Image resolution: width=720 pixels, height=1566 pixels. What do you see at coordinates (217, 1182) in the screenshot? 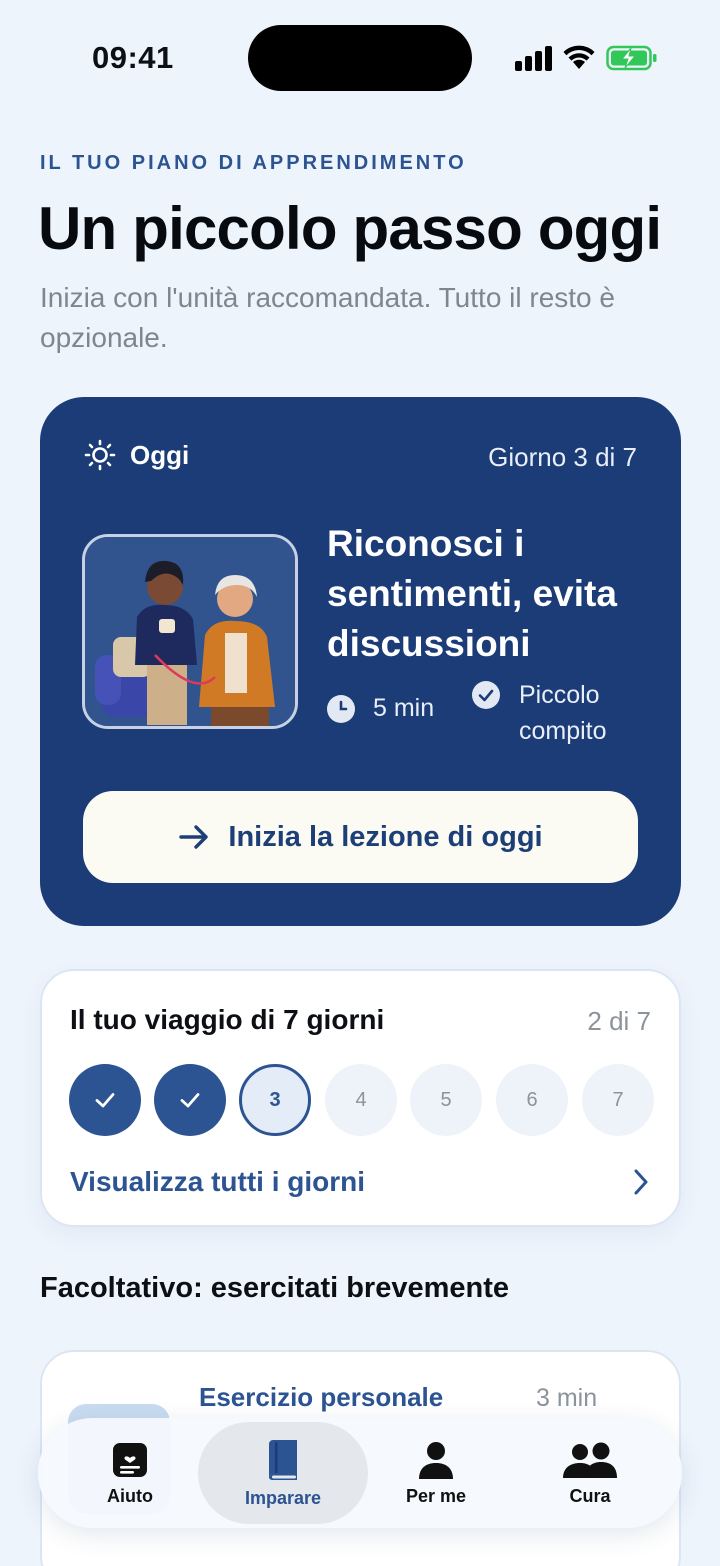
I see `view-all-days-link: Visualizza tutti i giorni` at bounding box center [217, 1182].